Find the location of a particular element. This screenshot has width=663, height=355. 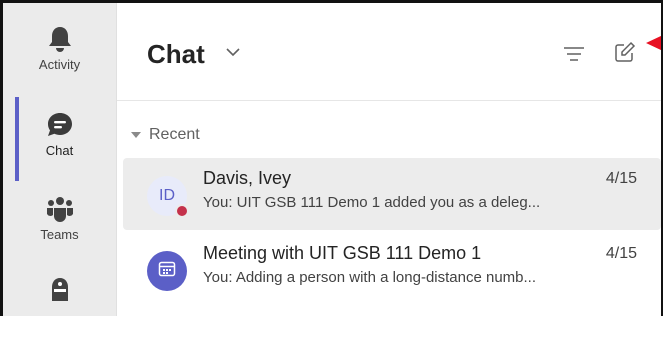

chevron-down-icon is located at coordinates (233, 54).